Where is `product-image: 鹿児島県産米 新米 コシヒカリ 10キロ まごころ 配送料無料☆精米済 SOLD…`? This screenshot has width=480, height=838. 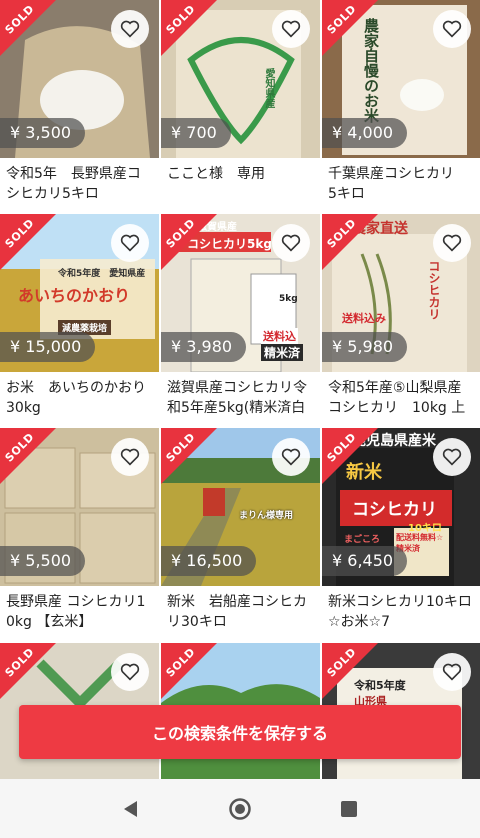
product-image: 鹿児島県産米 新米 コシヒカリ 10キロ まごころ 配送料無料☆精米済 SOLD… is located at coordinates (401, 507).